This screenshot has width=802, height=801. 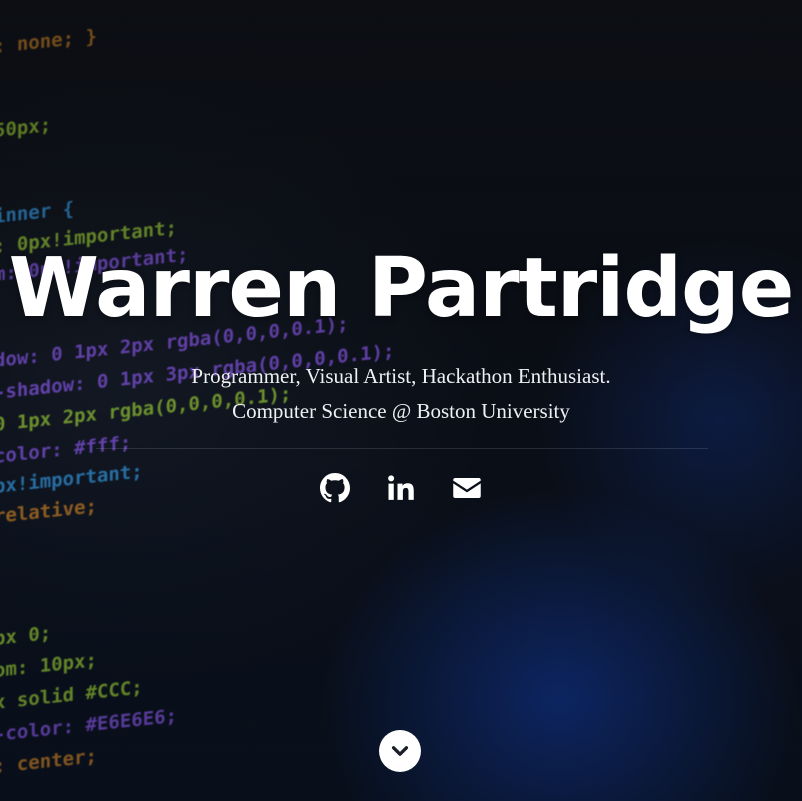 I want to click on chevron-down-icon, so click(x=400, y=751).